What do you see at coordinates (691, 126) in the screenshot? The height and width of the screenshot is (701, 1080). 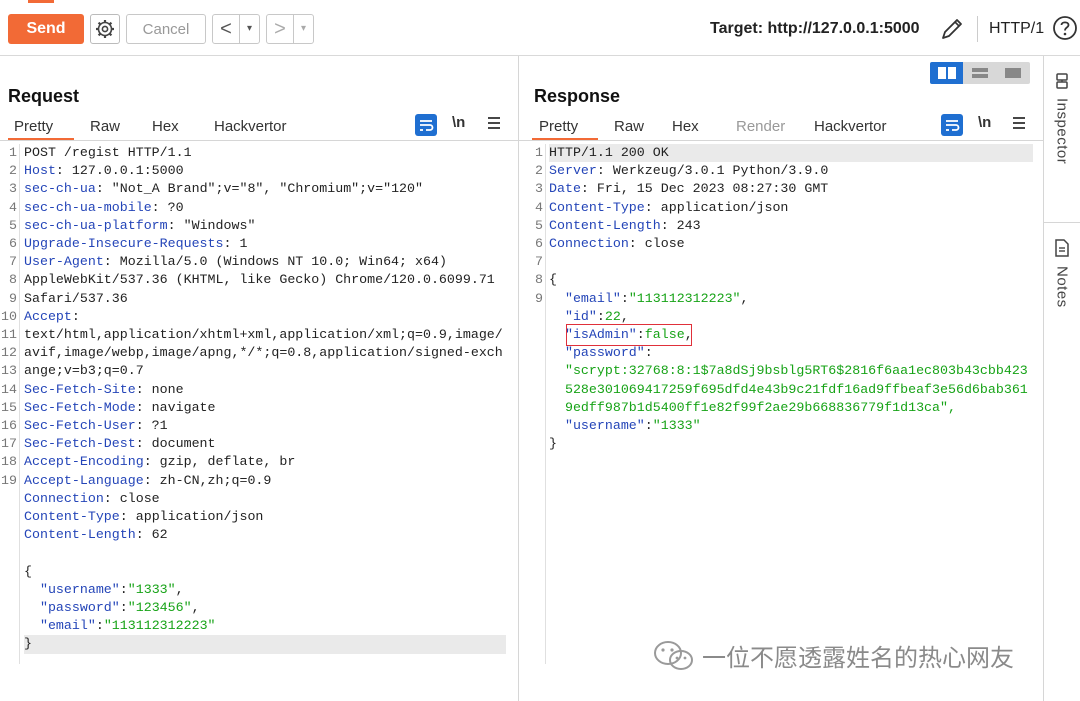 I see `tab-response-hex: Hex` at bounding box center [691, 126].